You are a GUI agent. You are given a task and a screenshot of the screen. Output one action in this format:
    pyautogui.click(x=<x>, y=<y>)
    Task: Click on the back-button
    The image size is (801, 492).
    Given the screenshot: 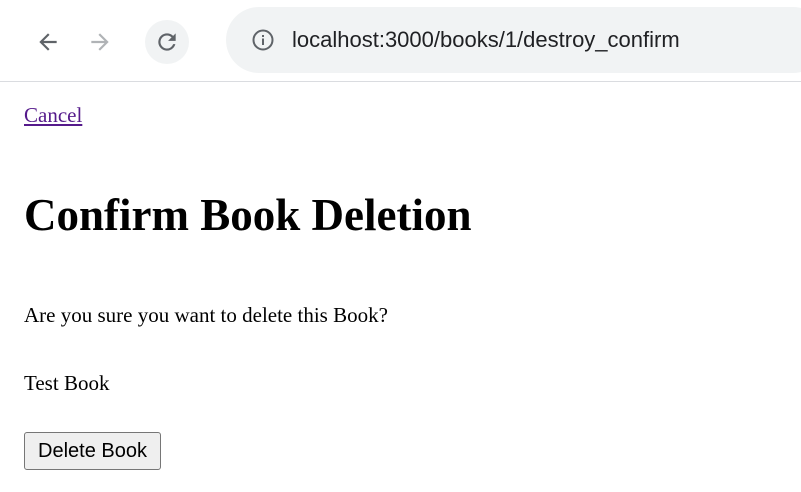 What is the action you would take?
    pyautogui.click(x=48, y=42)
    